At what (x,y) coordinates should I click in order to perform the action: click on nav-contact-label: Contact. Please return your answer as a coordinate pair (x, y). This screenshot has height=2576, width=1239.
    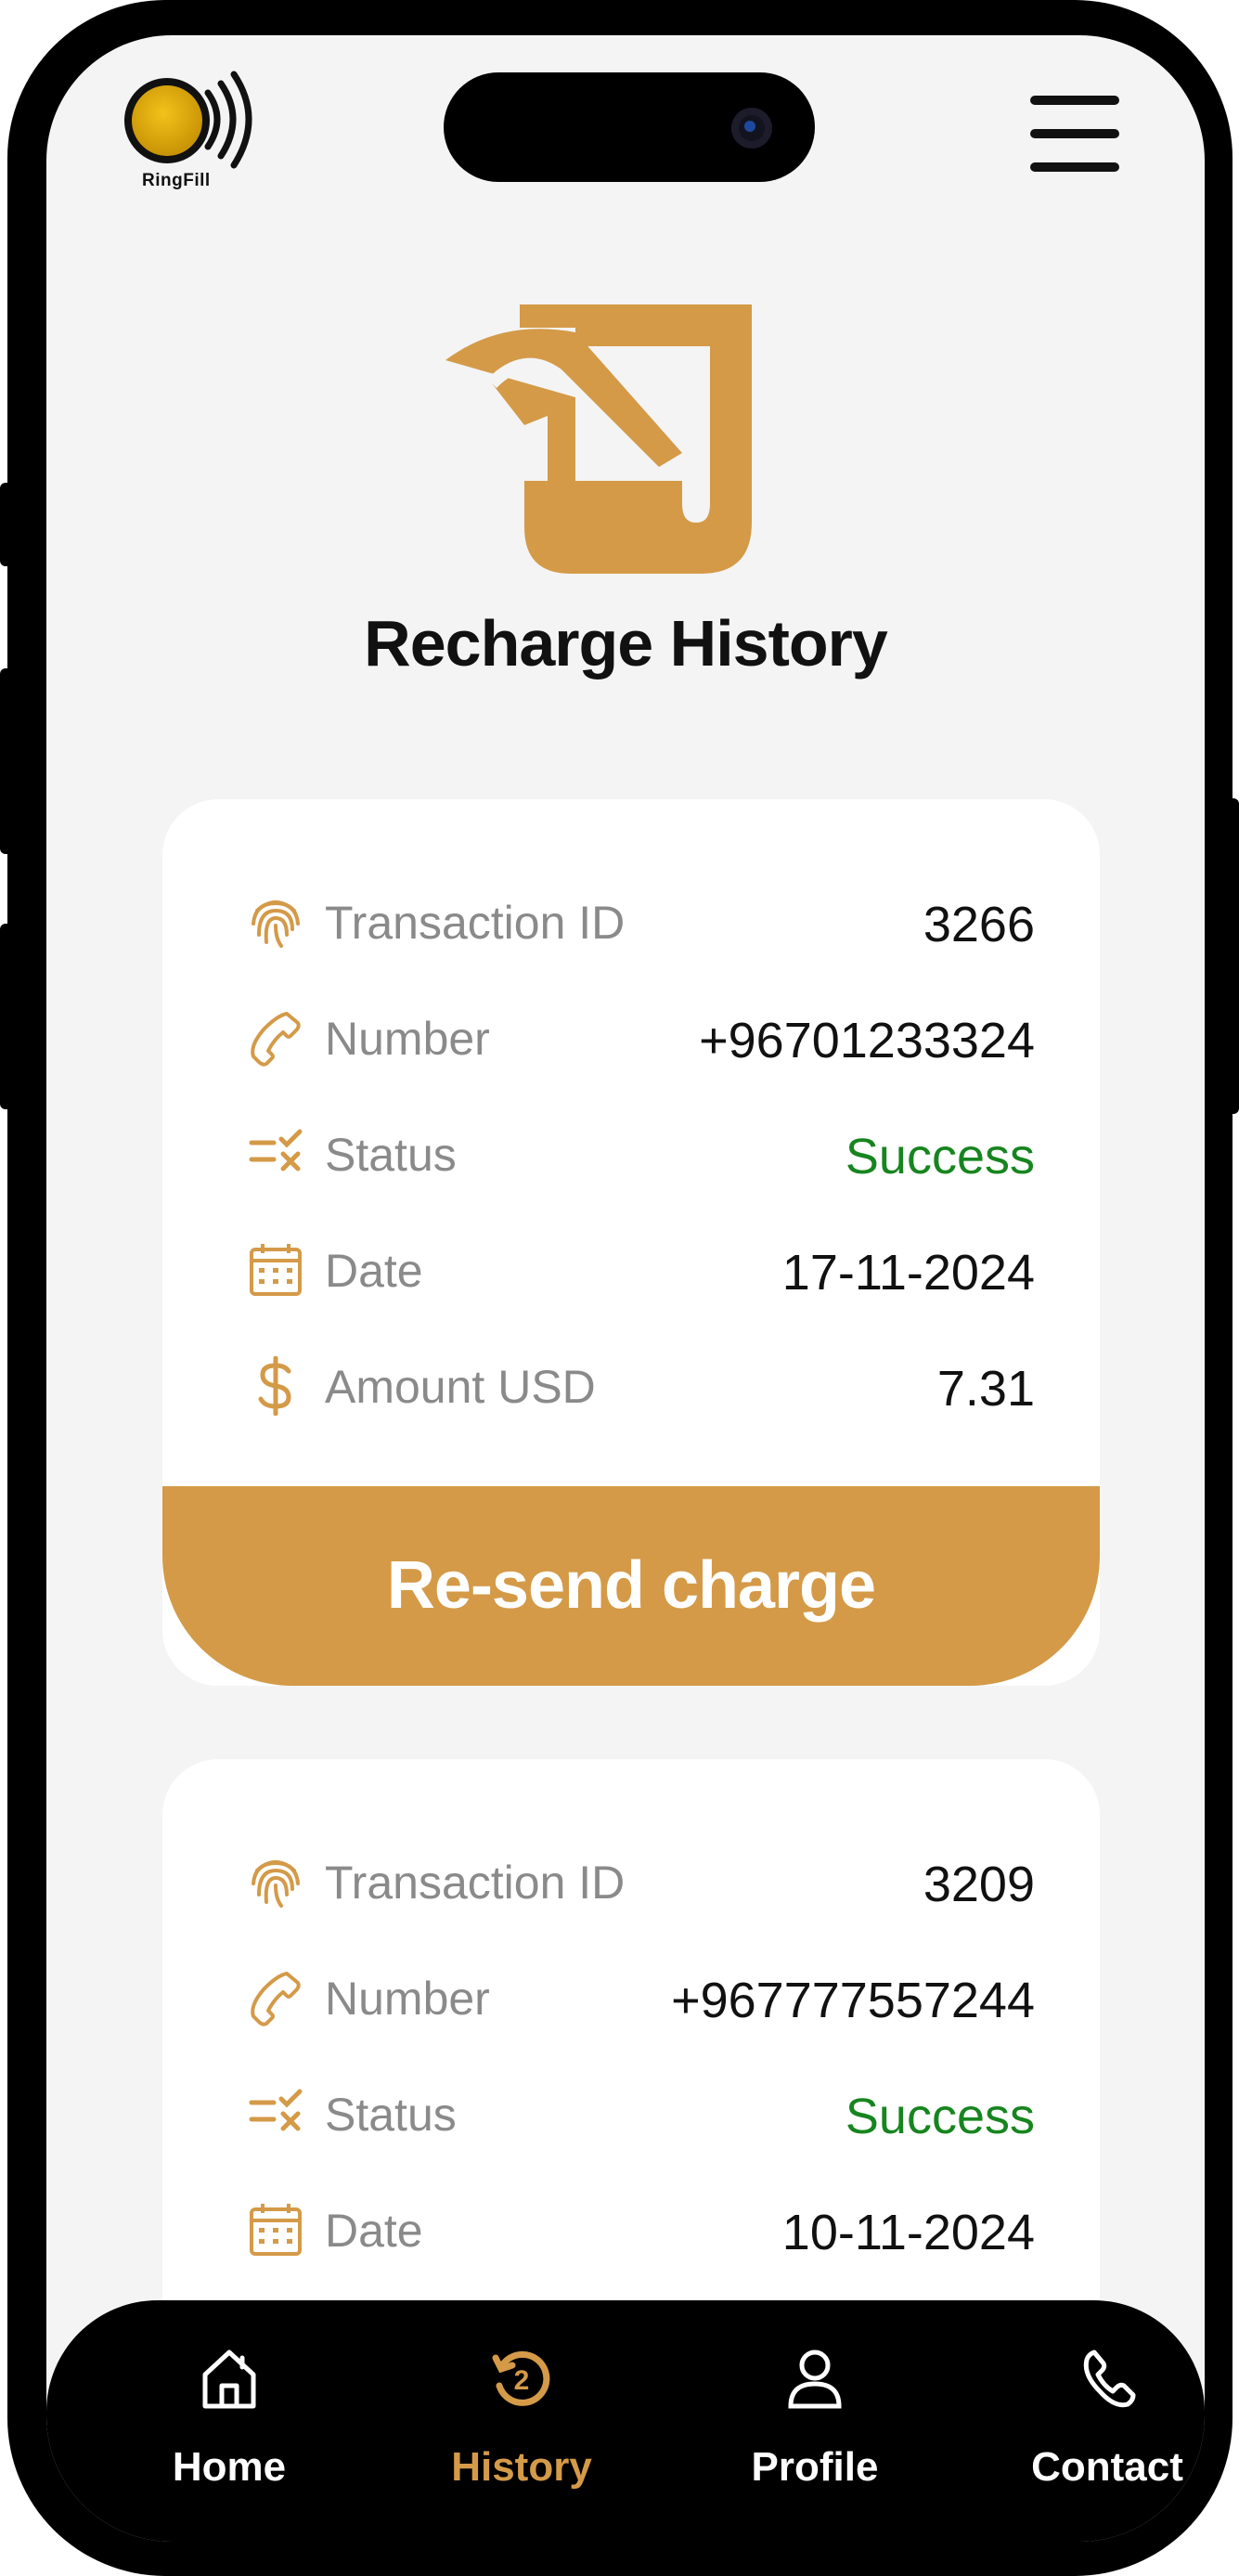
    Looking at the image, I should click on (1107, 2467).